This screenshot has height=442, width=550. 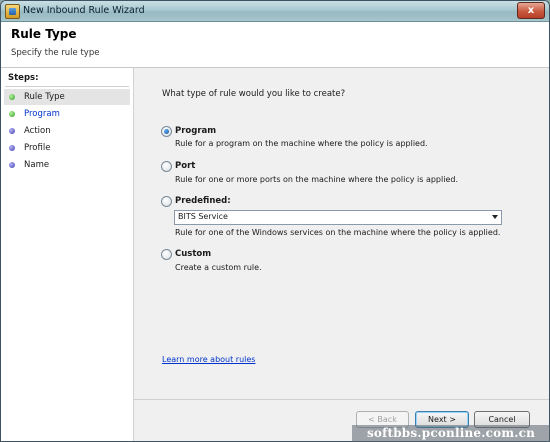 I want to click on step-name: Name, so click(x=67, y=165).